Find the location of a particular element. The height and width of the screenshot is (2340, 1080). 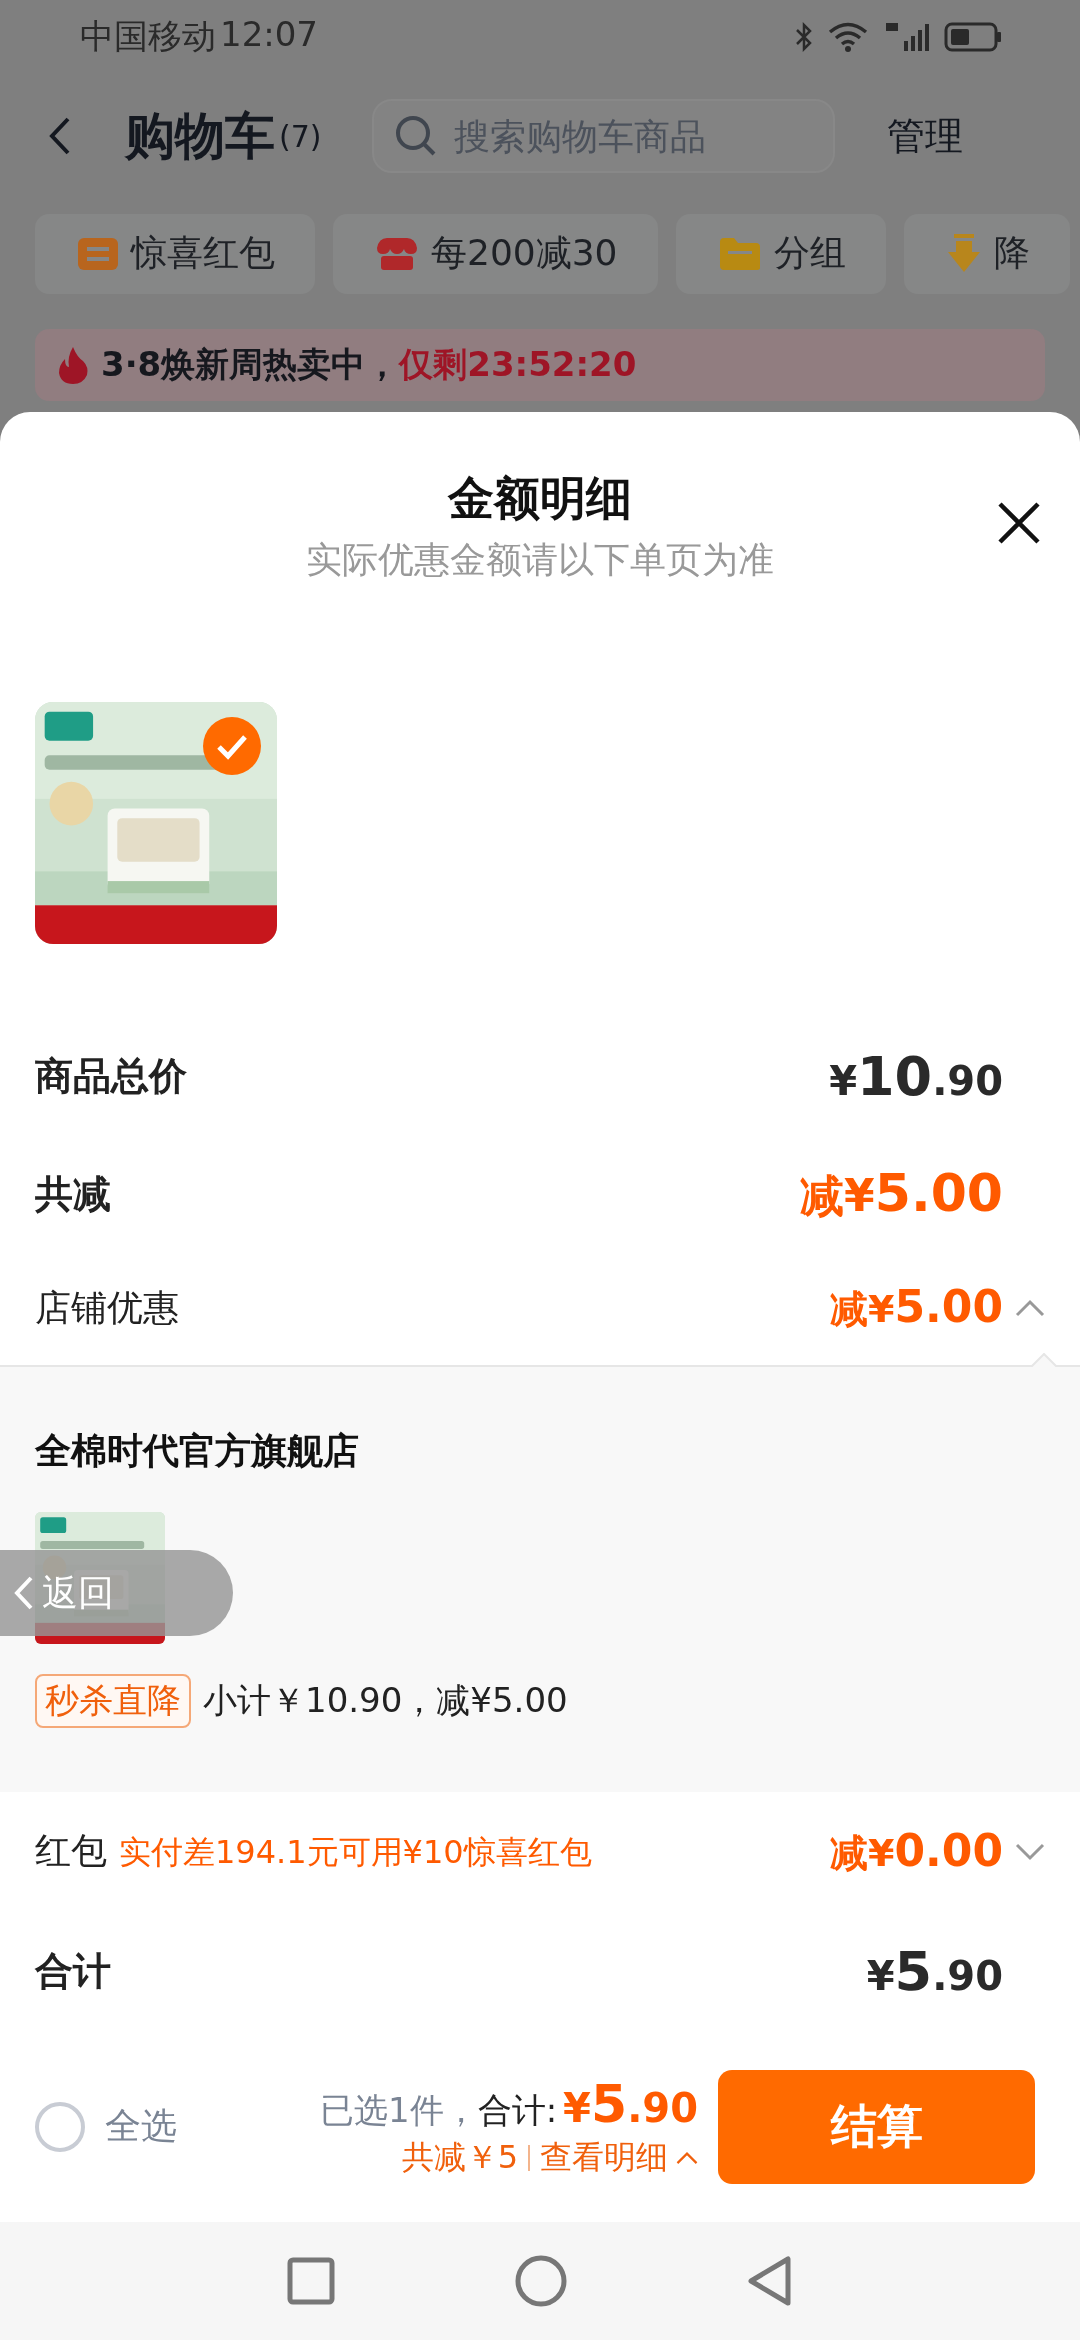

saved-amount: 共减￥5 is located at coordinates (459, 2157).